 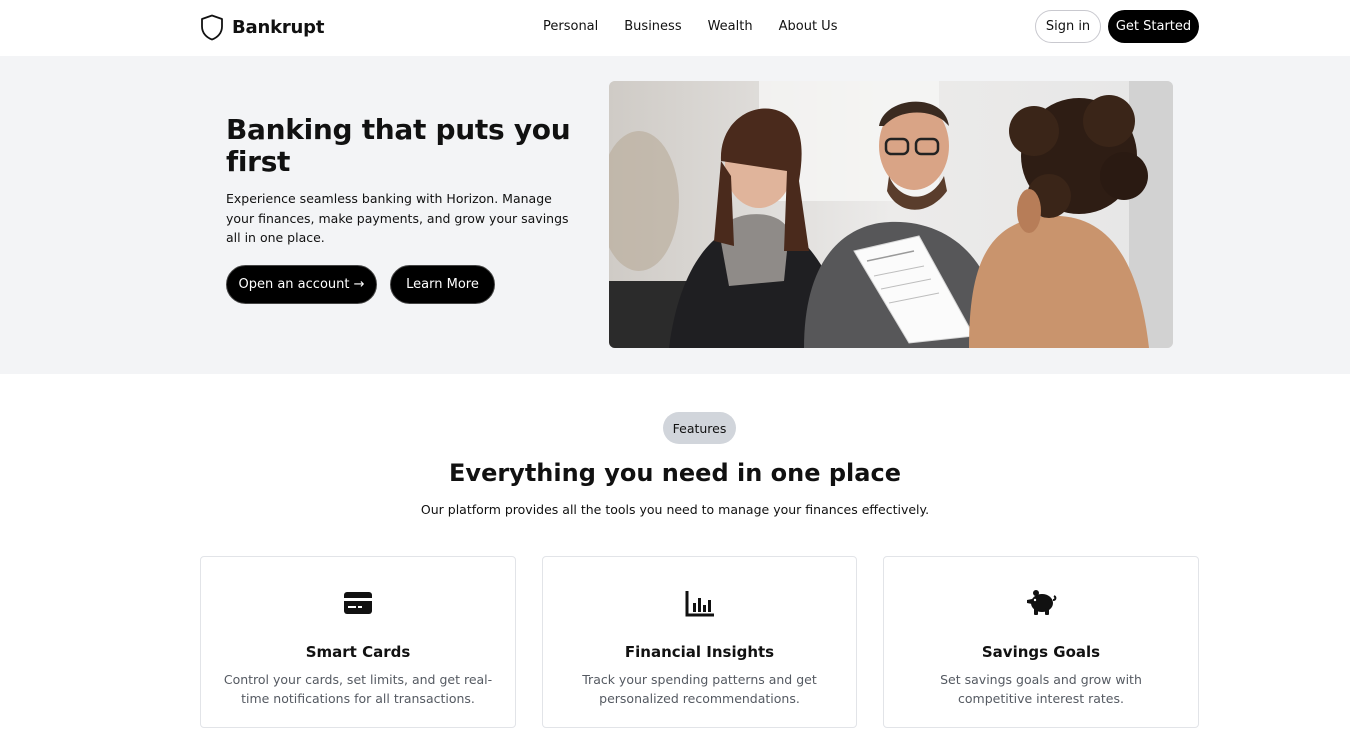 What do you see at coordinates (699, 428) in the screenshot?
I see `features-badge: Features` at bounding box center [699, 428].